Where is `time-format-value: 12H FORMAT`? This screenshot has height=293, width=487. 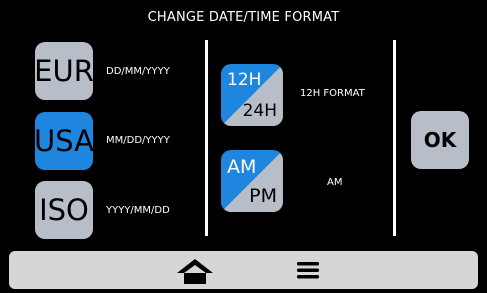 time-format-value: 12H FORMAT is located at coordinates (332, 93).